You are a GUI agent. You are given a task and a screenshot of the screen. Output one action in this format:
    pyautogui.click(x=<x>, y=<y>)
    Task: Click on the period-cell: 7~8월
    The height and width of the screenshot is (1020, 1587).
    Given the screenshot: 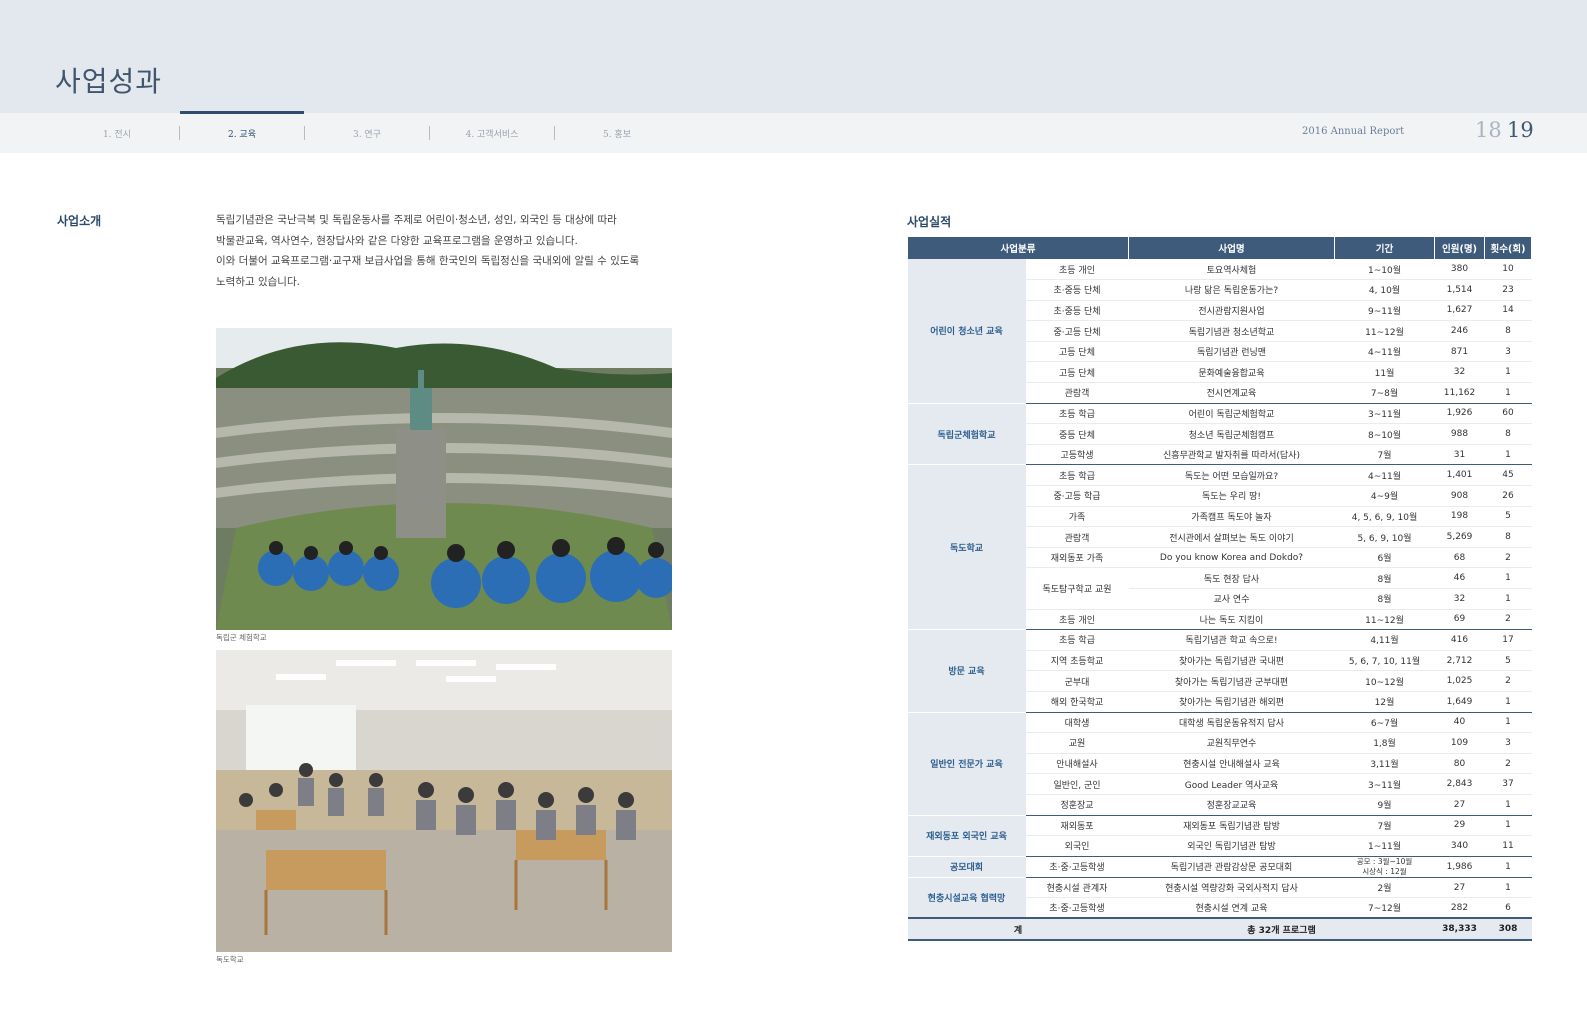 What is the action you would take?
    pyautogui.click(x=1384, y=393)
    